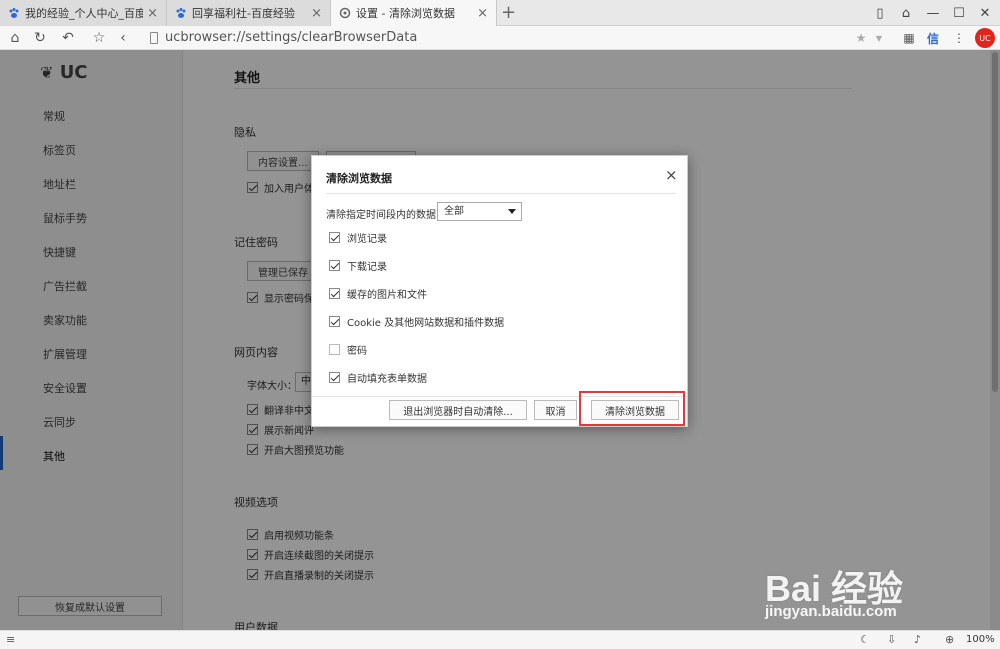 Image resolution: width=1000 pixels, height=649 pixels. I want to click on undo-icon: ↶, so click(68, 38).